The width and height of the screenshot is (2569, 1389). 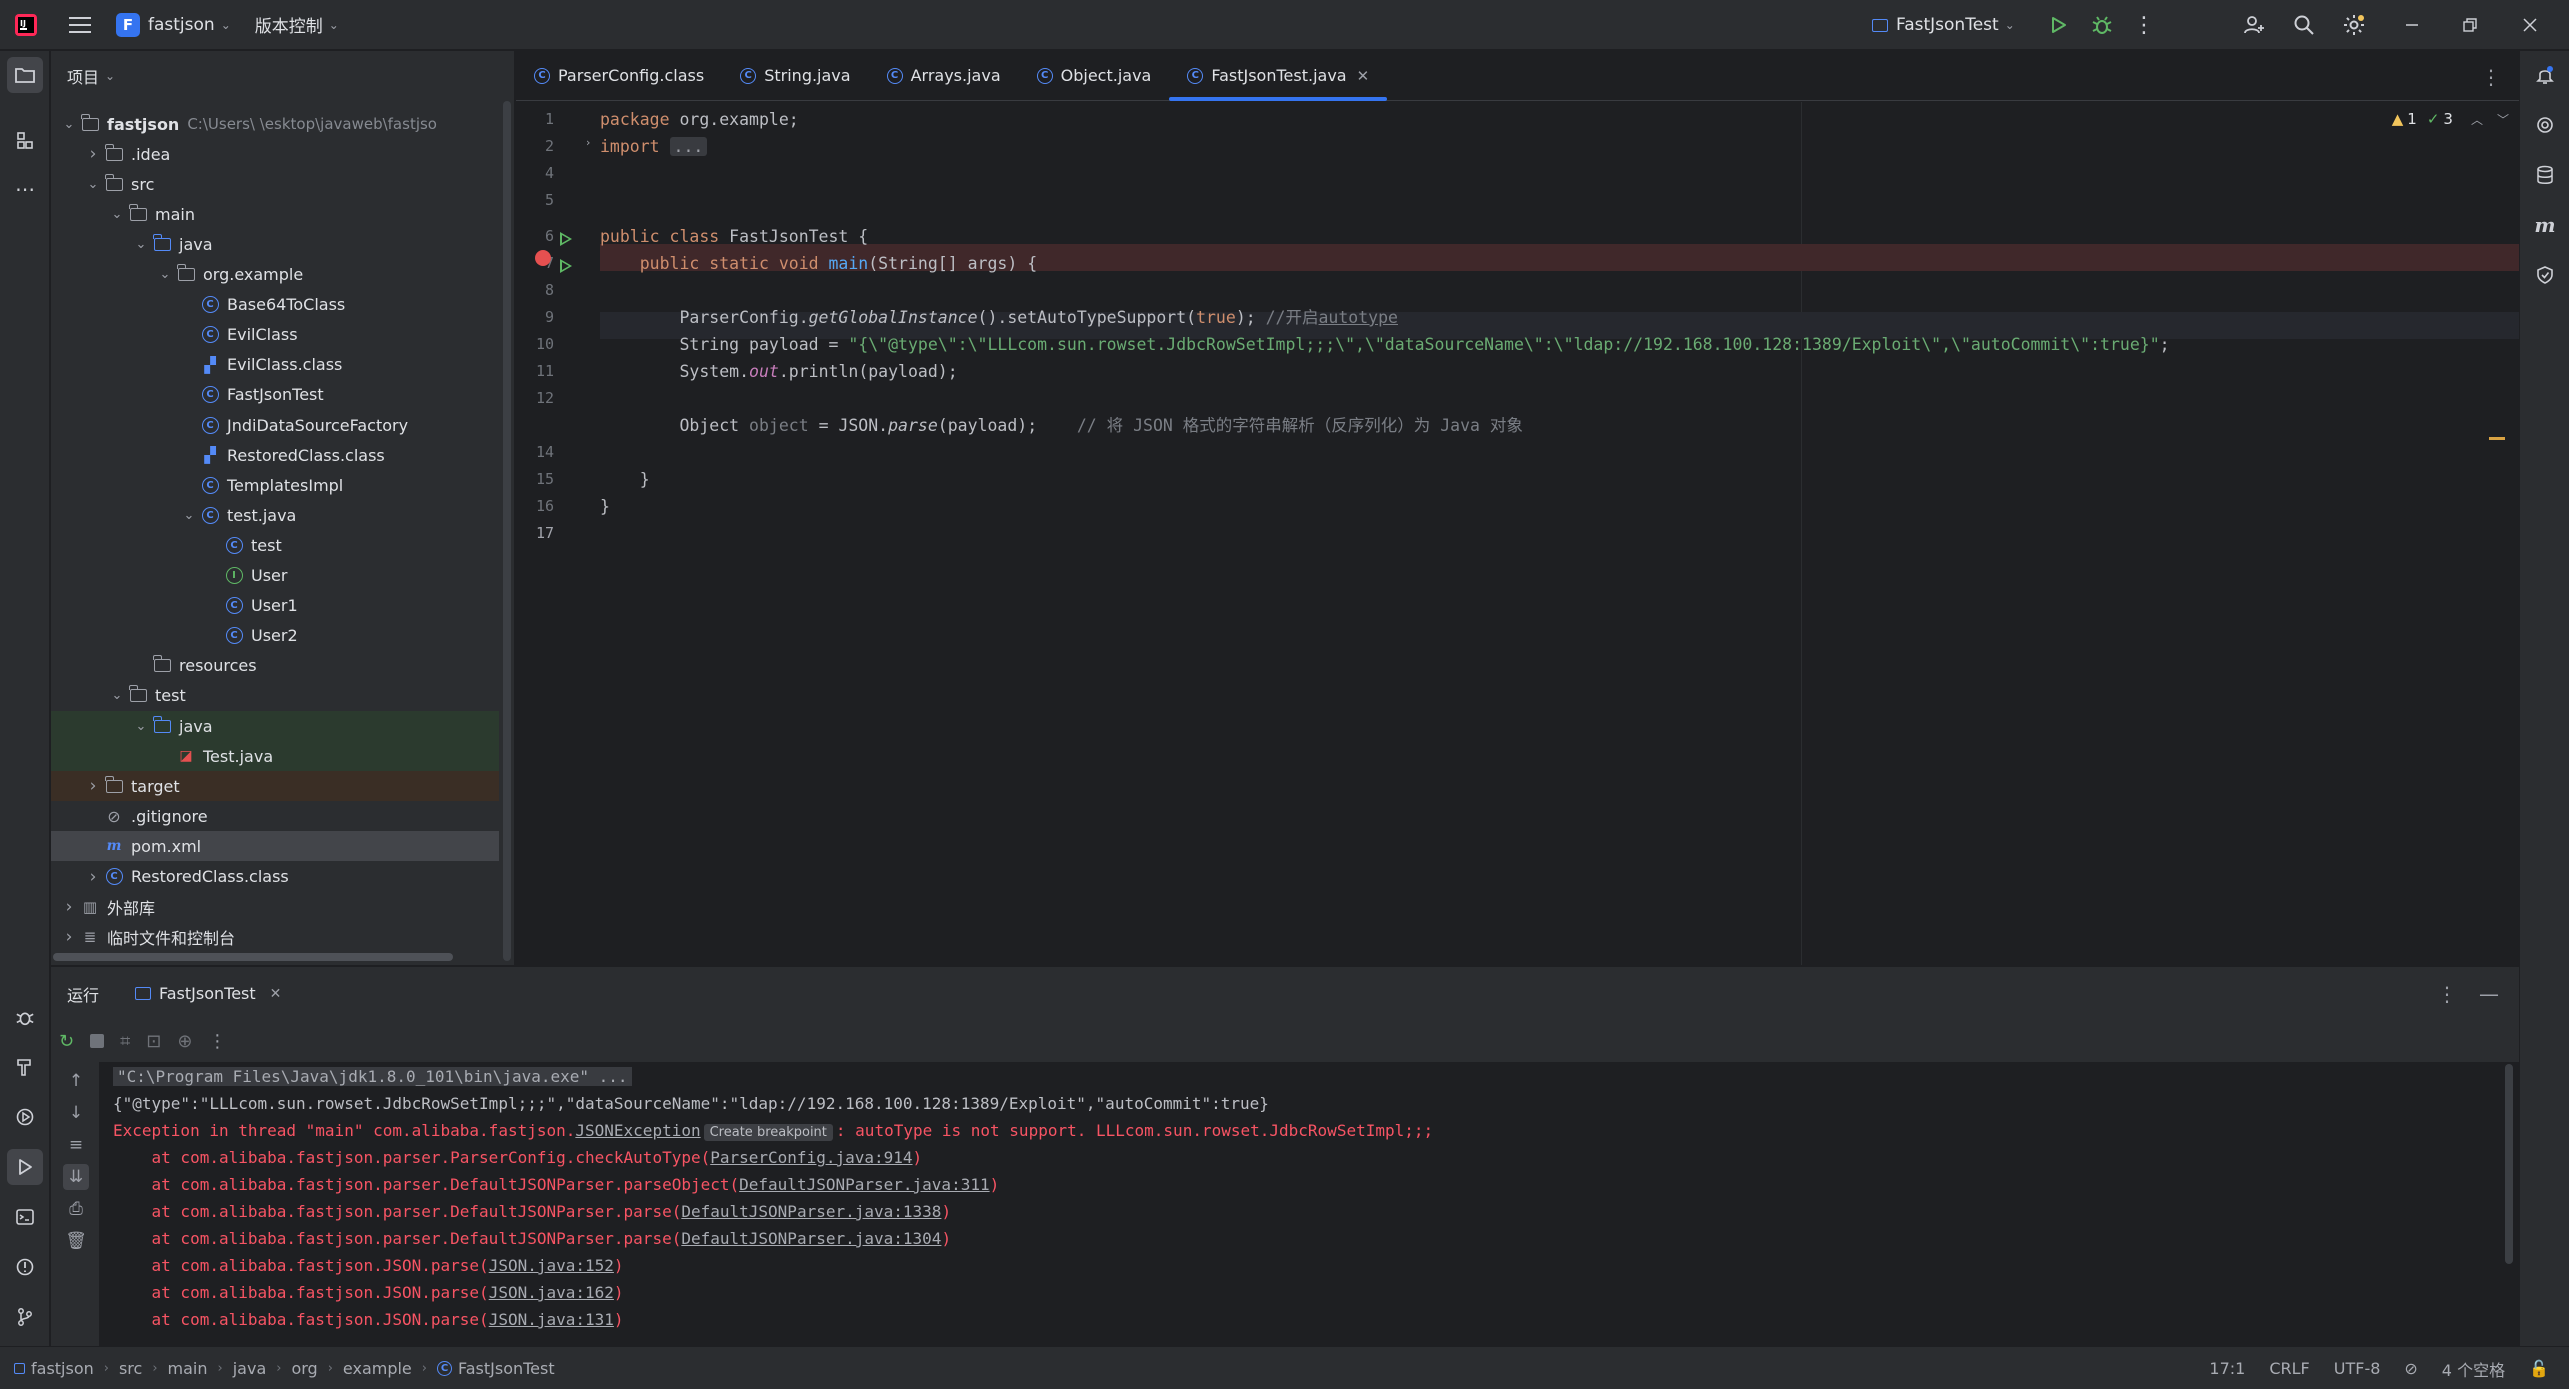 I want to click on stack-source-link: DefaultJSONParser.java:1304, so click(x=811, y=1238).